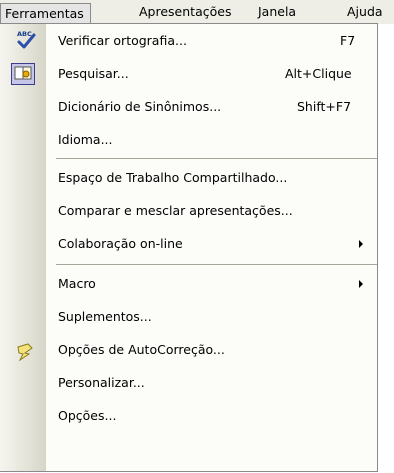  What do you see at coordinates (188, 40) in the screenshot?
I see `menu-item-verificar-ortografia: ABC Verificar ortografia... F7` at bounding box center [188, 40].